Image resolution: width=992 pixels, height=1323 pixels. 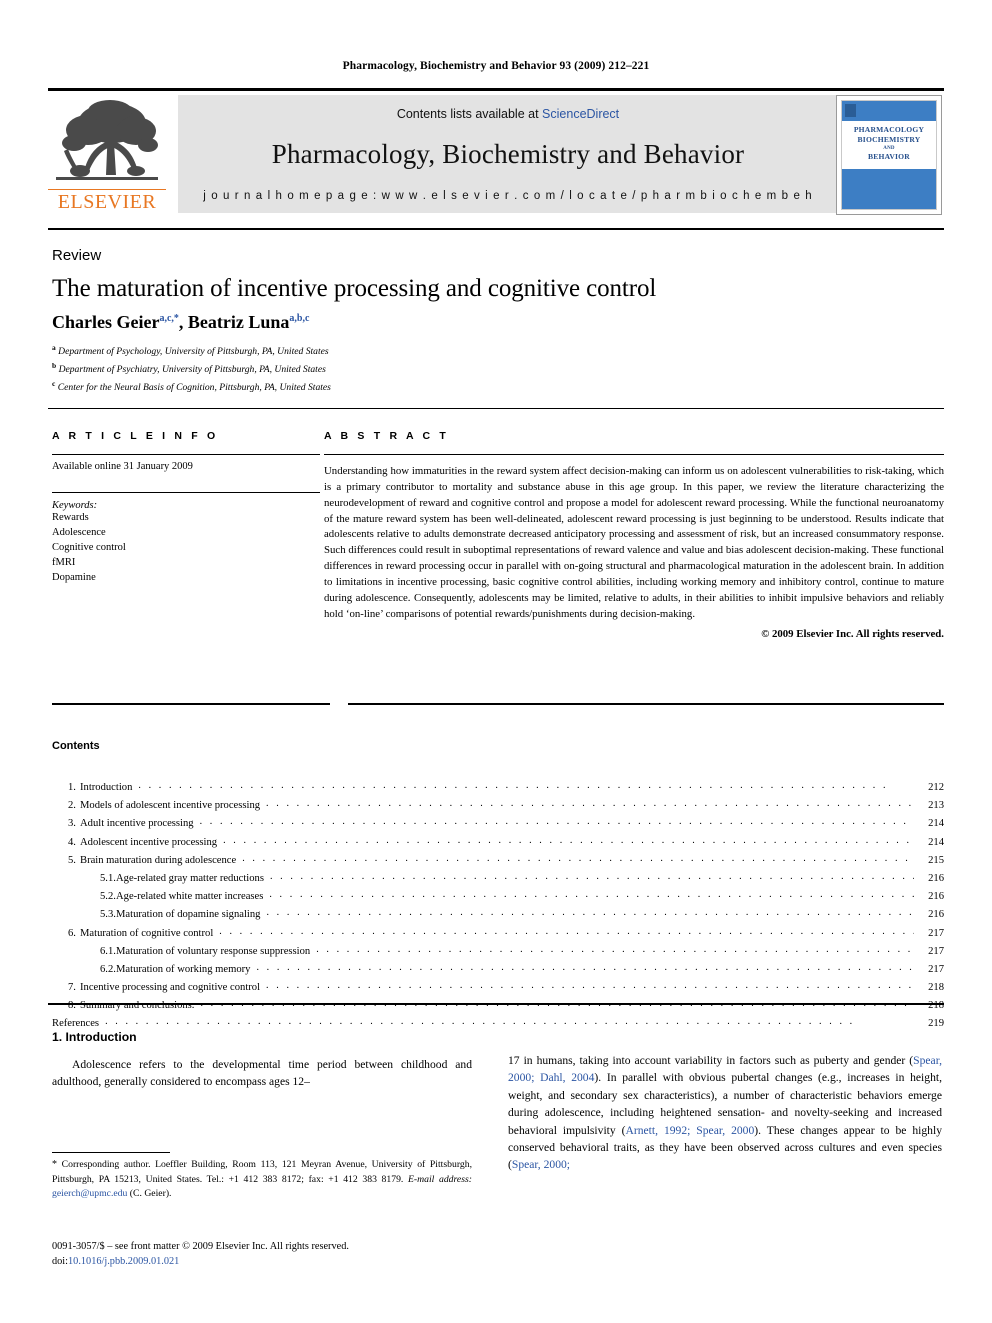 I want to click on abstract-heading: A B S T R A C T, so click(x=386, y=436).